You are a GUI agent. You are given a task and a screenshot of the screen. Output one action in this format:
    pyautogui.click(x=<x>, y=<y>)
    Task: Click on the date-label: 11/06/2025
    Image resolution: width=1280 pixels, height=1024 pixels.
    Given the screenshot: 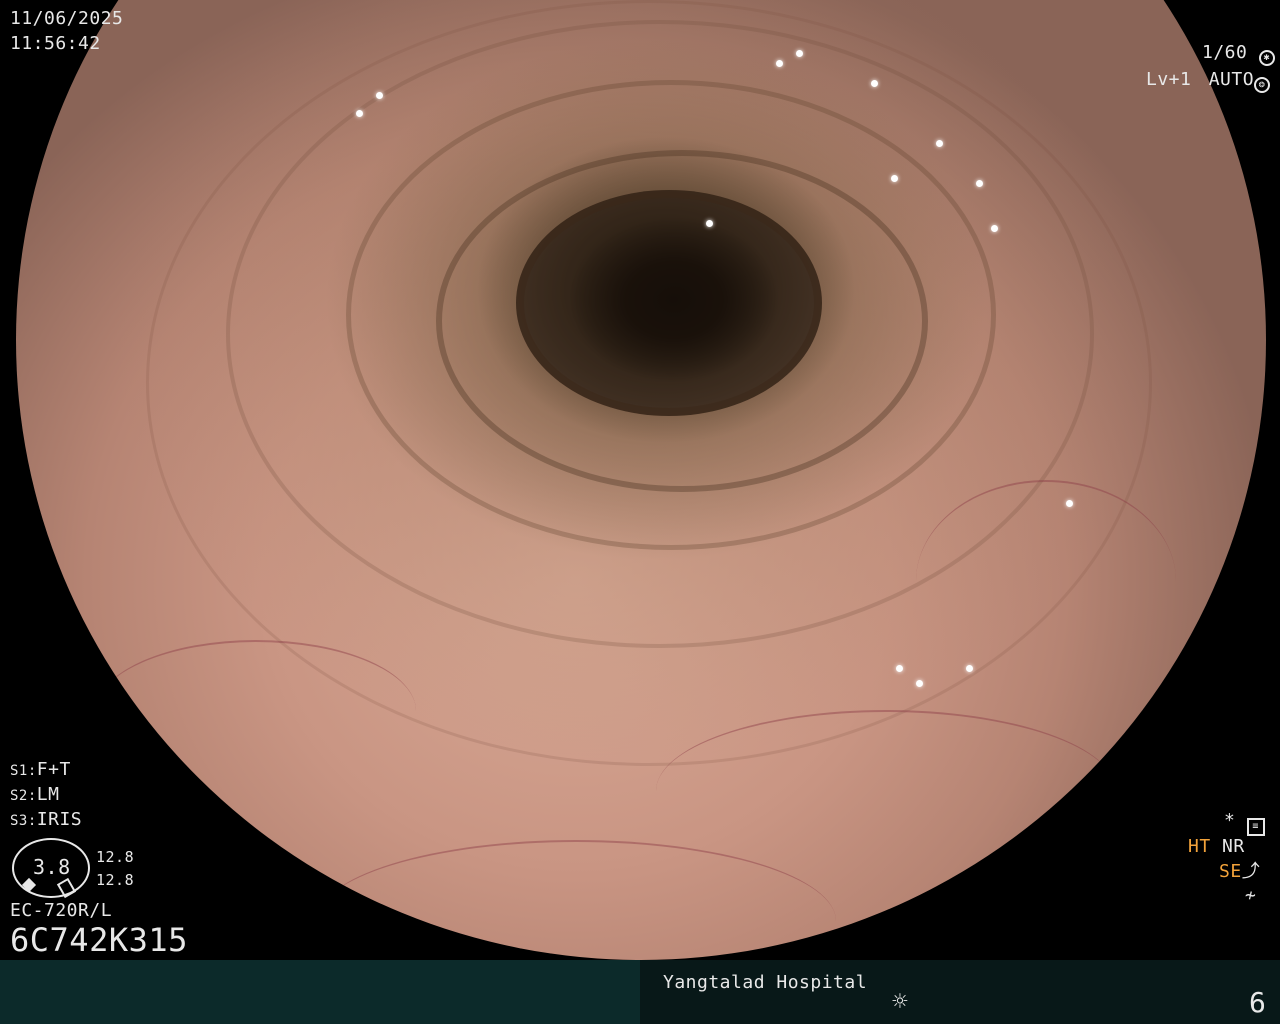 What is the action you would take?
    pyautogui.click(x=67, y=18)
    